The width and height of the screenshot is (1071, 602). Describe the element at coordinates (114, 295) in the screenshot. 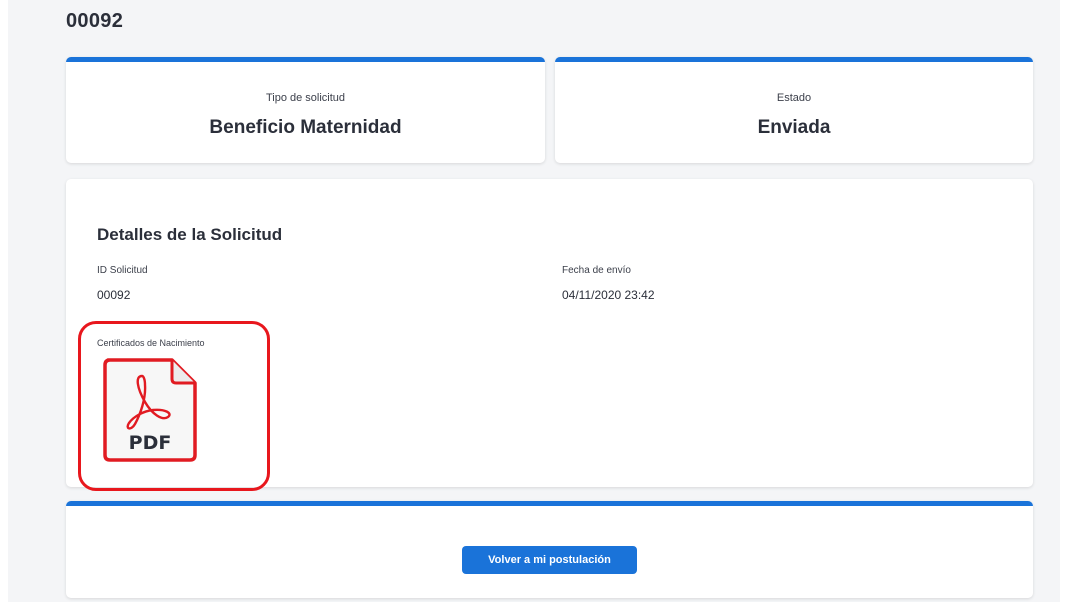

I see `request-id-value: 00092` at that location.